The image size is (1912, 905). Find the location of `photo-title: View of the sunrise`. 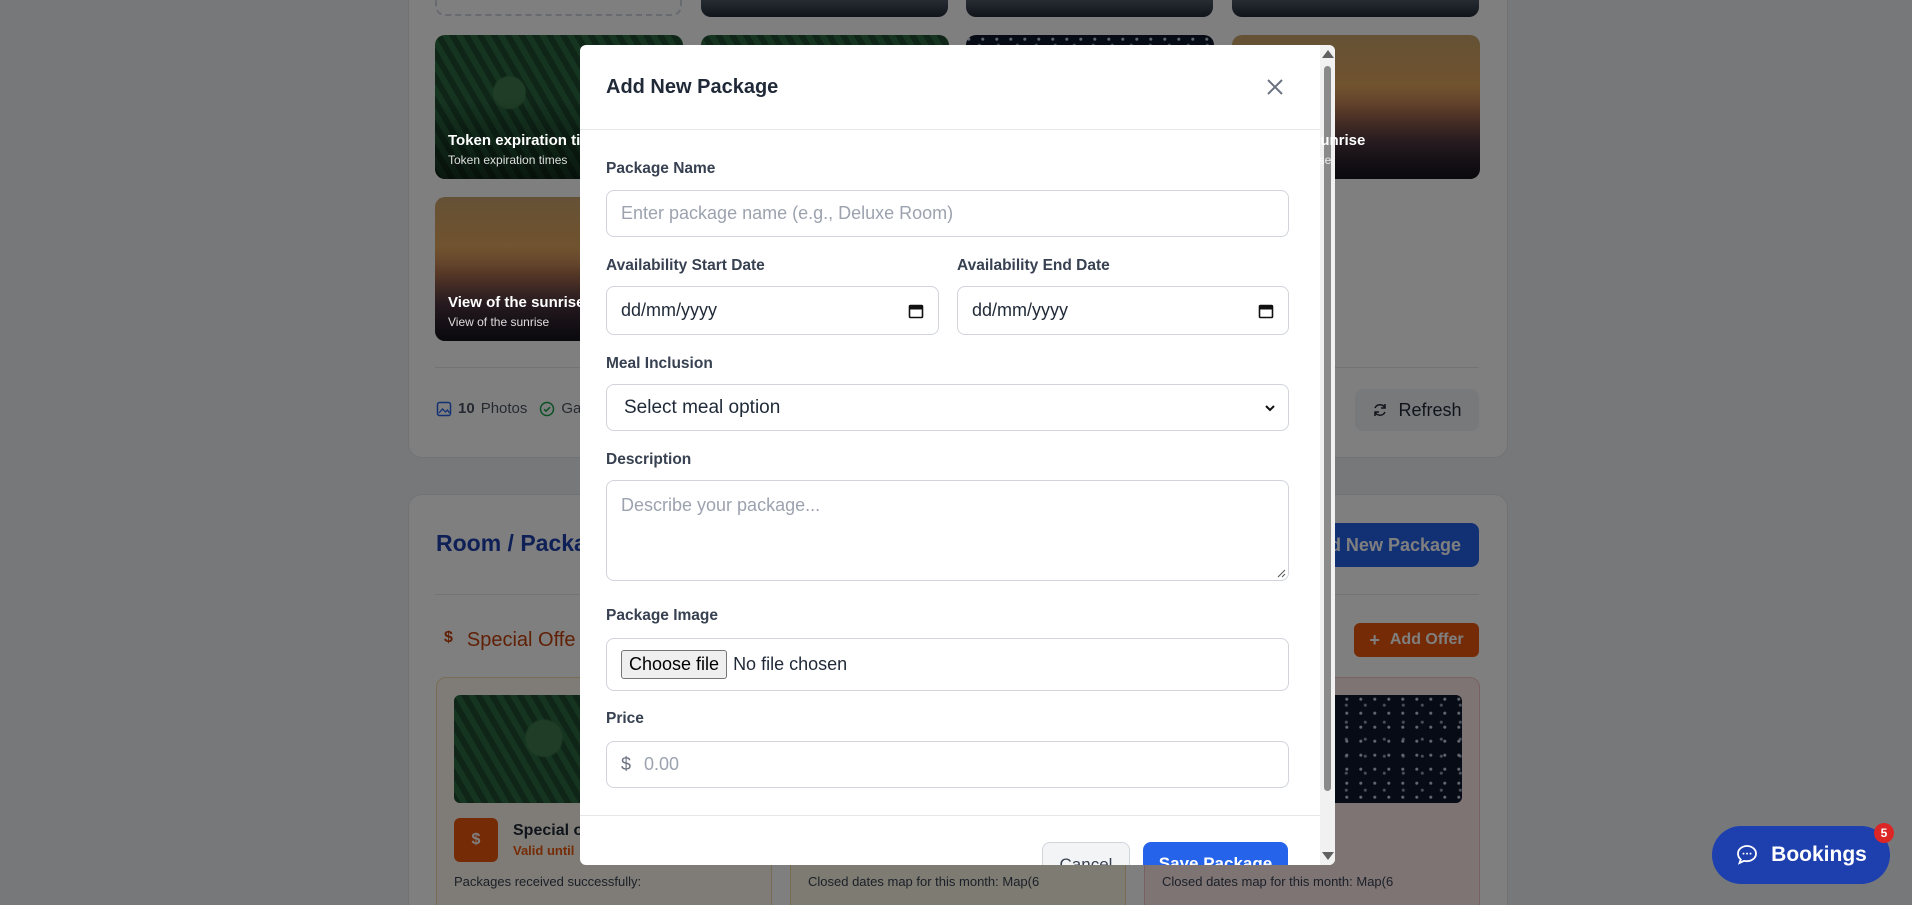

photo-title: View of the sunrise is located at coordinates (516, 302).